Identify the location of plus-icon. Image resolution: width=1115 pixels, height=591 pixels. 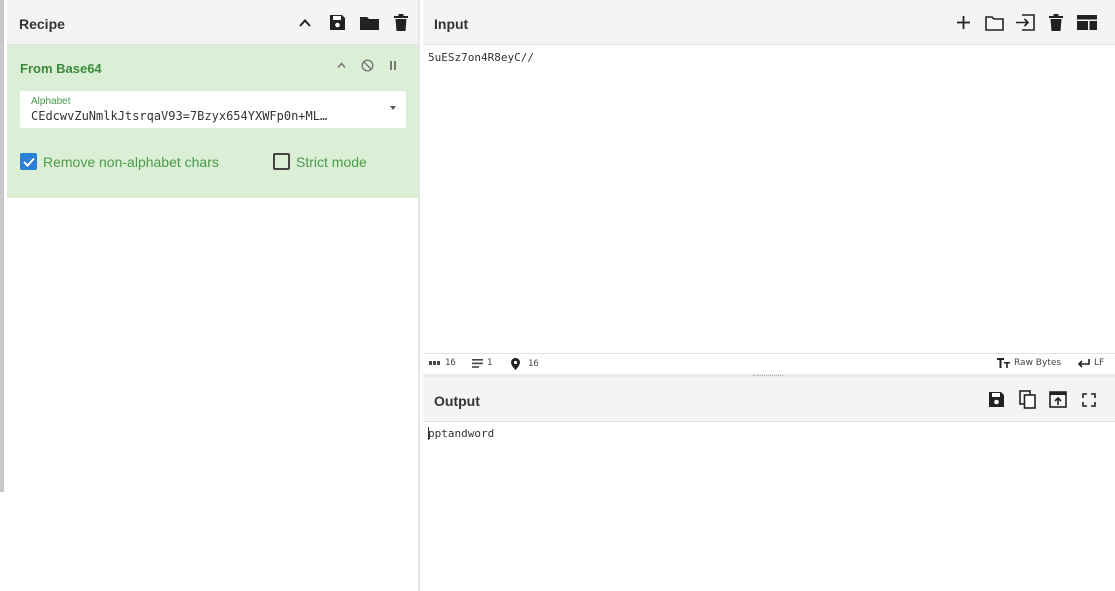
(963, 23).